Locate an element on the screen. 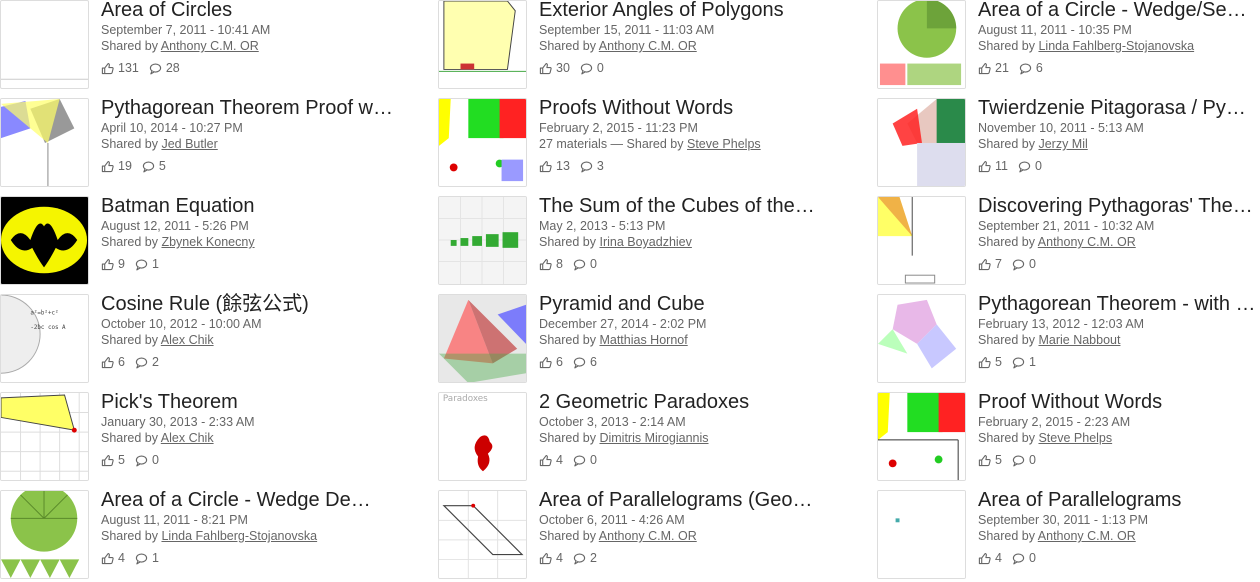 The width and height of the screenshot is (1260, 582). material-title: Proofs Without Words is located at coordinates (689, 108).